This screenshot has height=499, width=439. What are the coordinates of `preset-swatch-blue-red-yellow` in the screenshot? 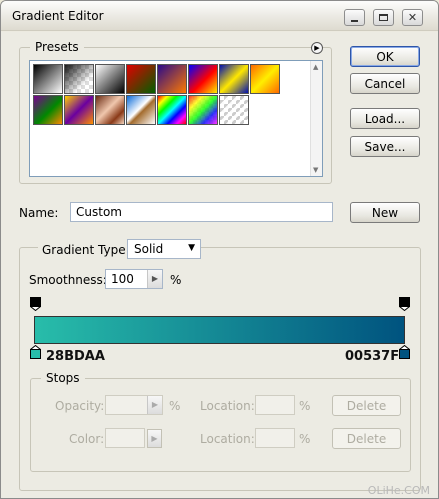 It's located at (203, 79).